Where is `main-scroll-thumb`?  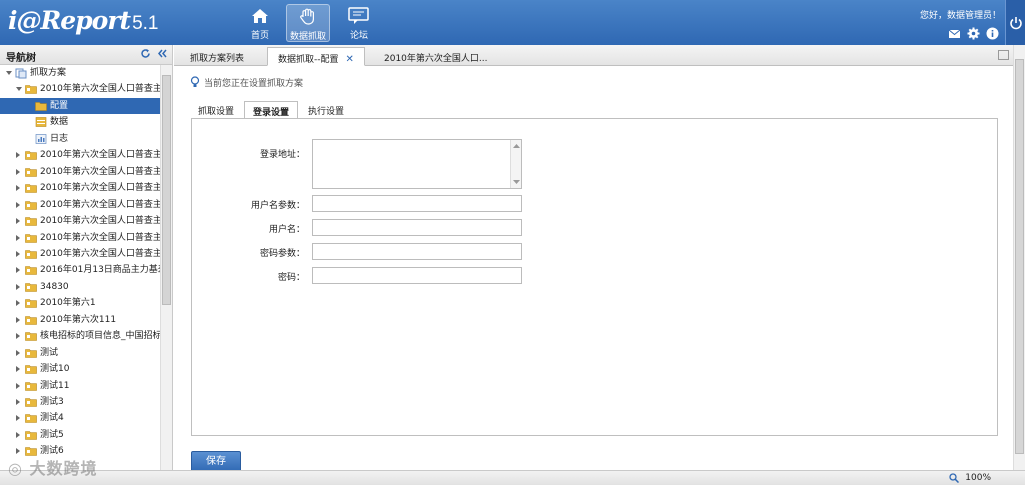 main-scroll-thumb is located at coordinates (1019, 256).